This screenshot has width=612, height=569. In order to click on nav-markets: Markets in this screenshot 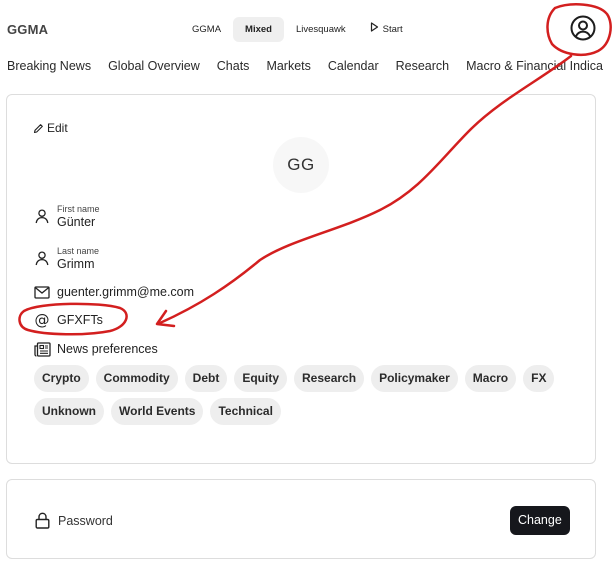, I will do `click(288, 66)`.